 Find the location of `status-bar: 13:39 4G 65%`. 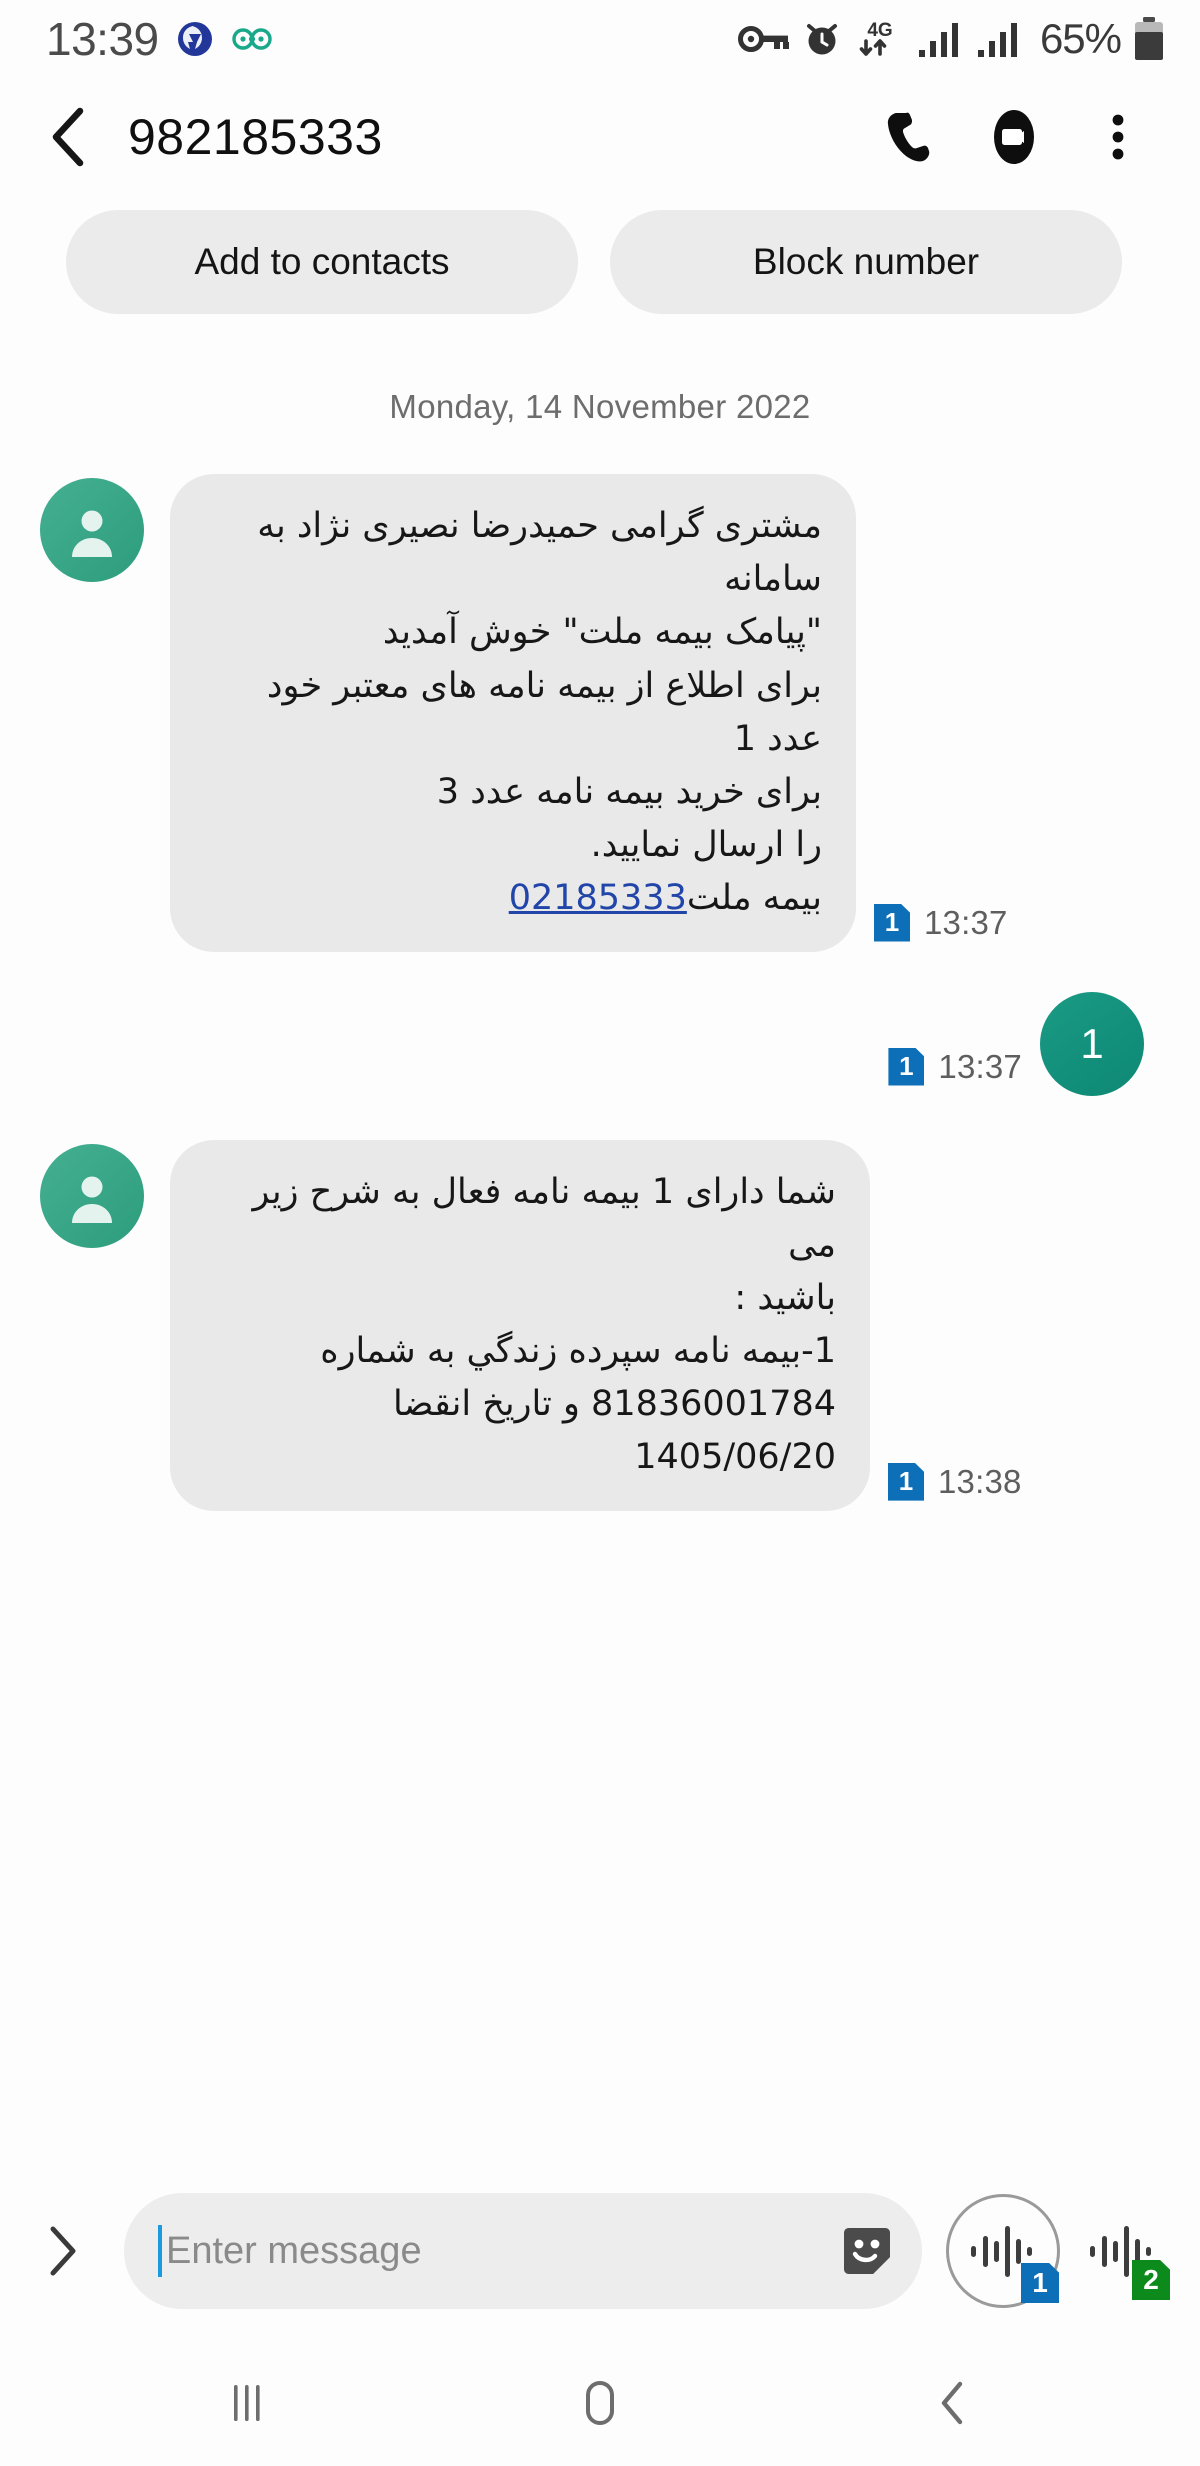

status-bar: 13:39 4G 65% is located at coordinates (600, 39).